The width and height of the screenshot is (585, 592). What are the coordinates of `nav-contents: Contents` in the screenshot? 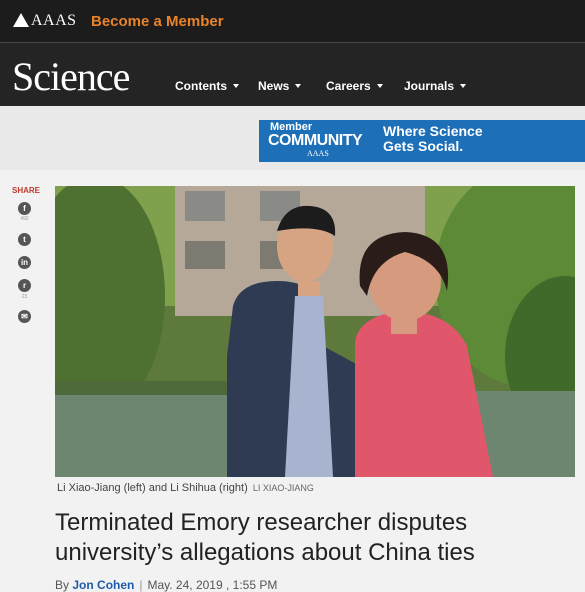 It's located at (207, 86).